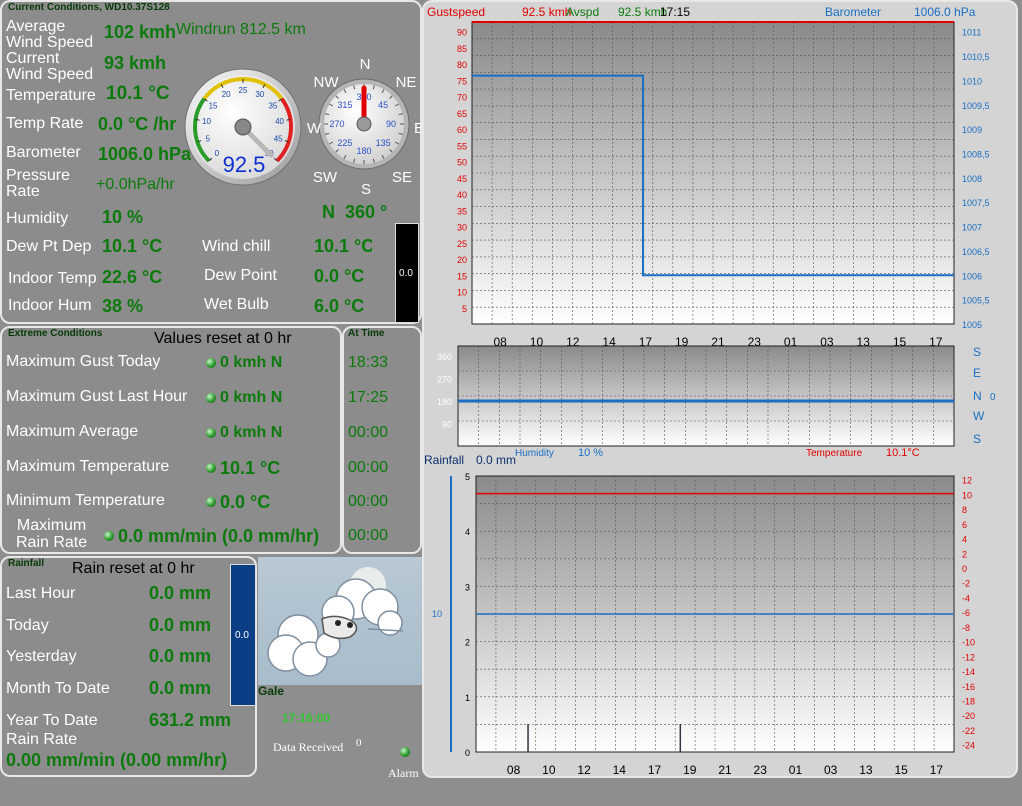  What do you see at coordinates (976, 252) in the screenshot?
I see `chart1-right-tick: 1006,5` at bounding box center [976, 252].